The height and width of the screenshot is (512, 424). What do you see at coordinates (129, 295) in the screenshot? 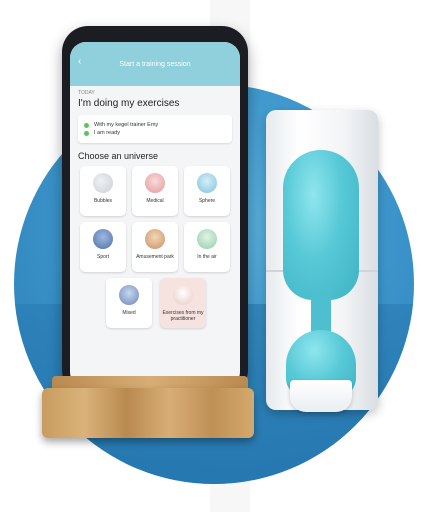
I see `mixed-icon` at bounding box center [129, 295].